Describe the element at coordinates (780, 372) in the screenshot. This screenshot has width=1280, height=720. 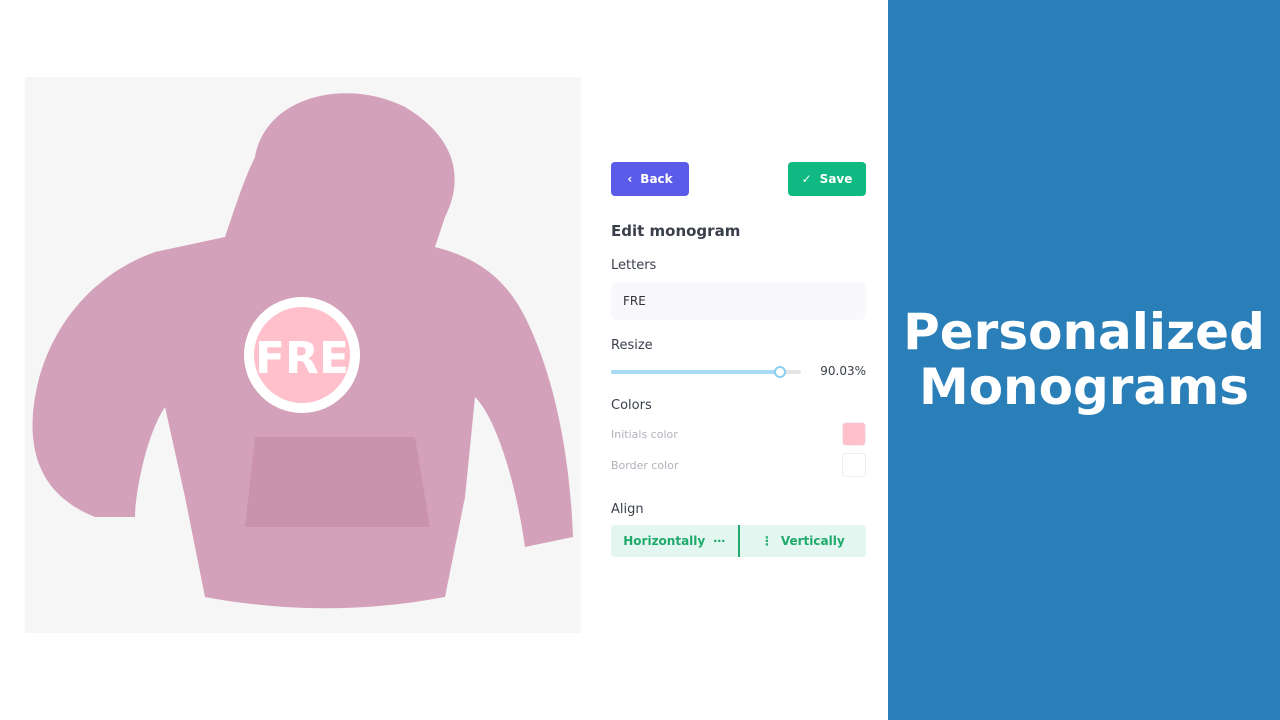
I see `slider-thumb` at that location.